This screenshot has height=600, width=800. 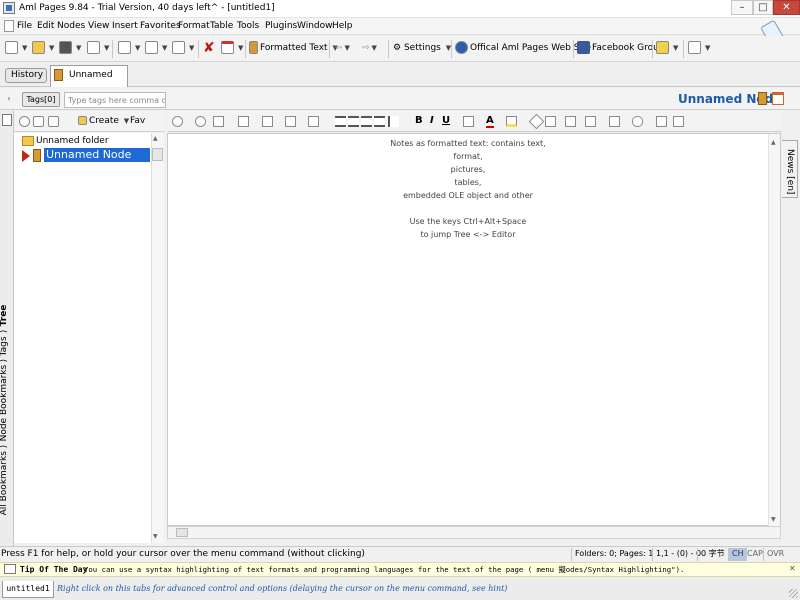 What do you see at coordinates (468, 143) in the screenshot?
I see `editor-line: Notes as formatted text: contains text,` at bounding box center [468, 143].